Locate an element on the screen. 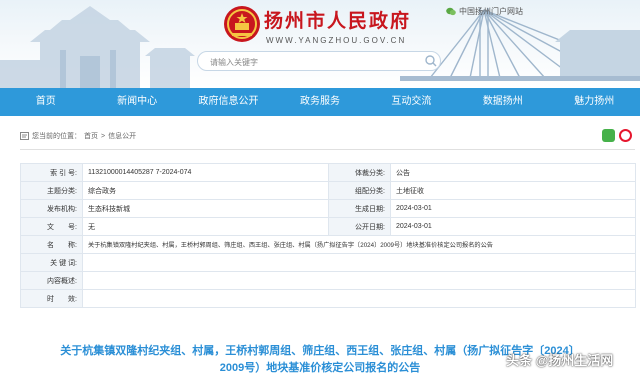 This screenshot has height=380, width=640. share-buttons is located at coordinates (617, 135).